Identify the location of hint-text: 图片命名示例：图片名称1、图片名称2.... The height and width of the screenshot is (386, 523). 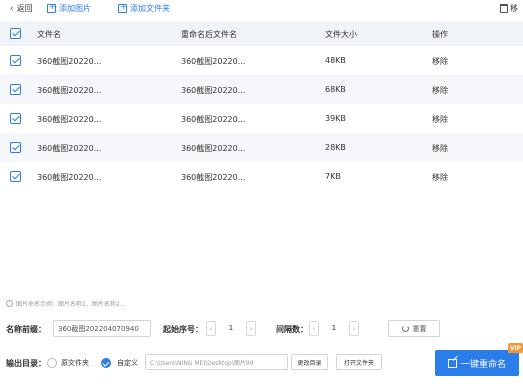
(71, 304).